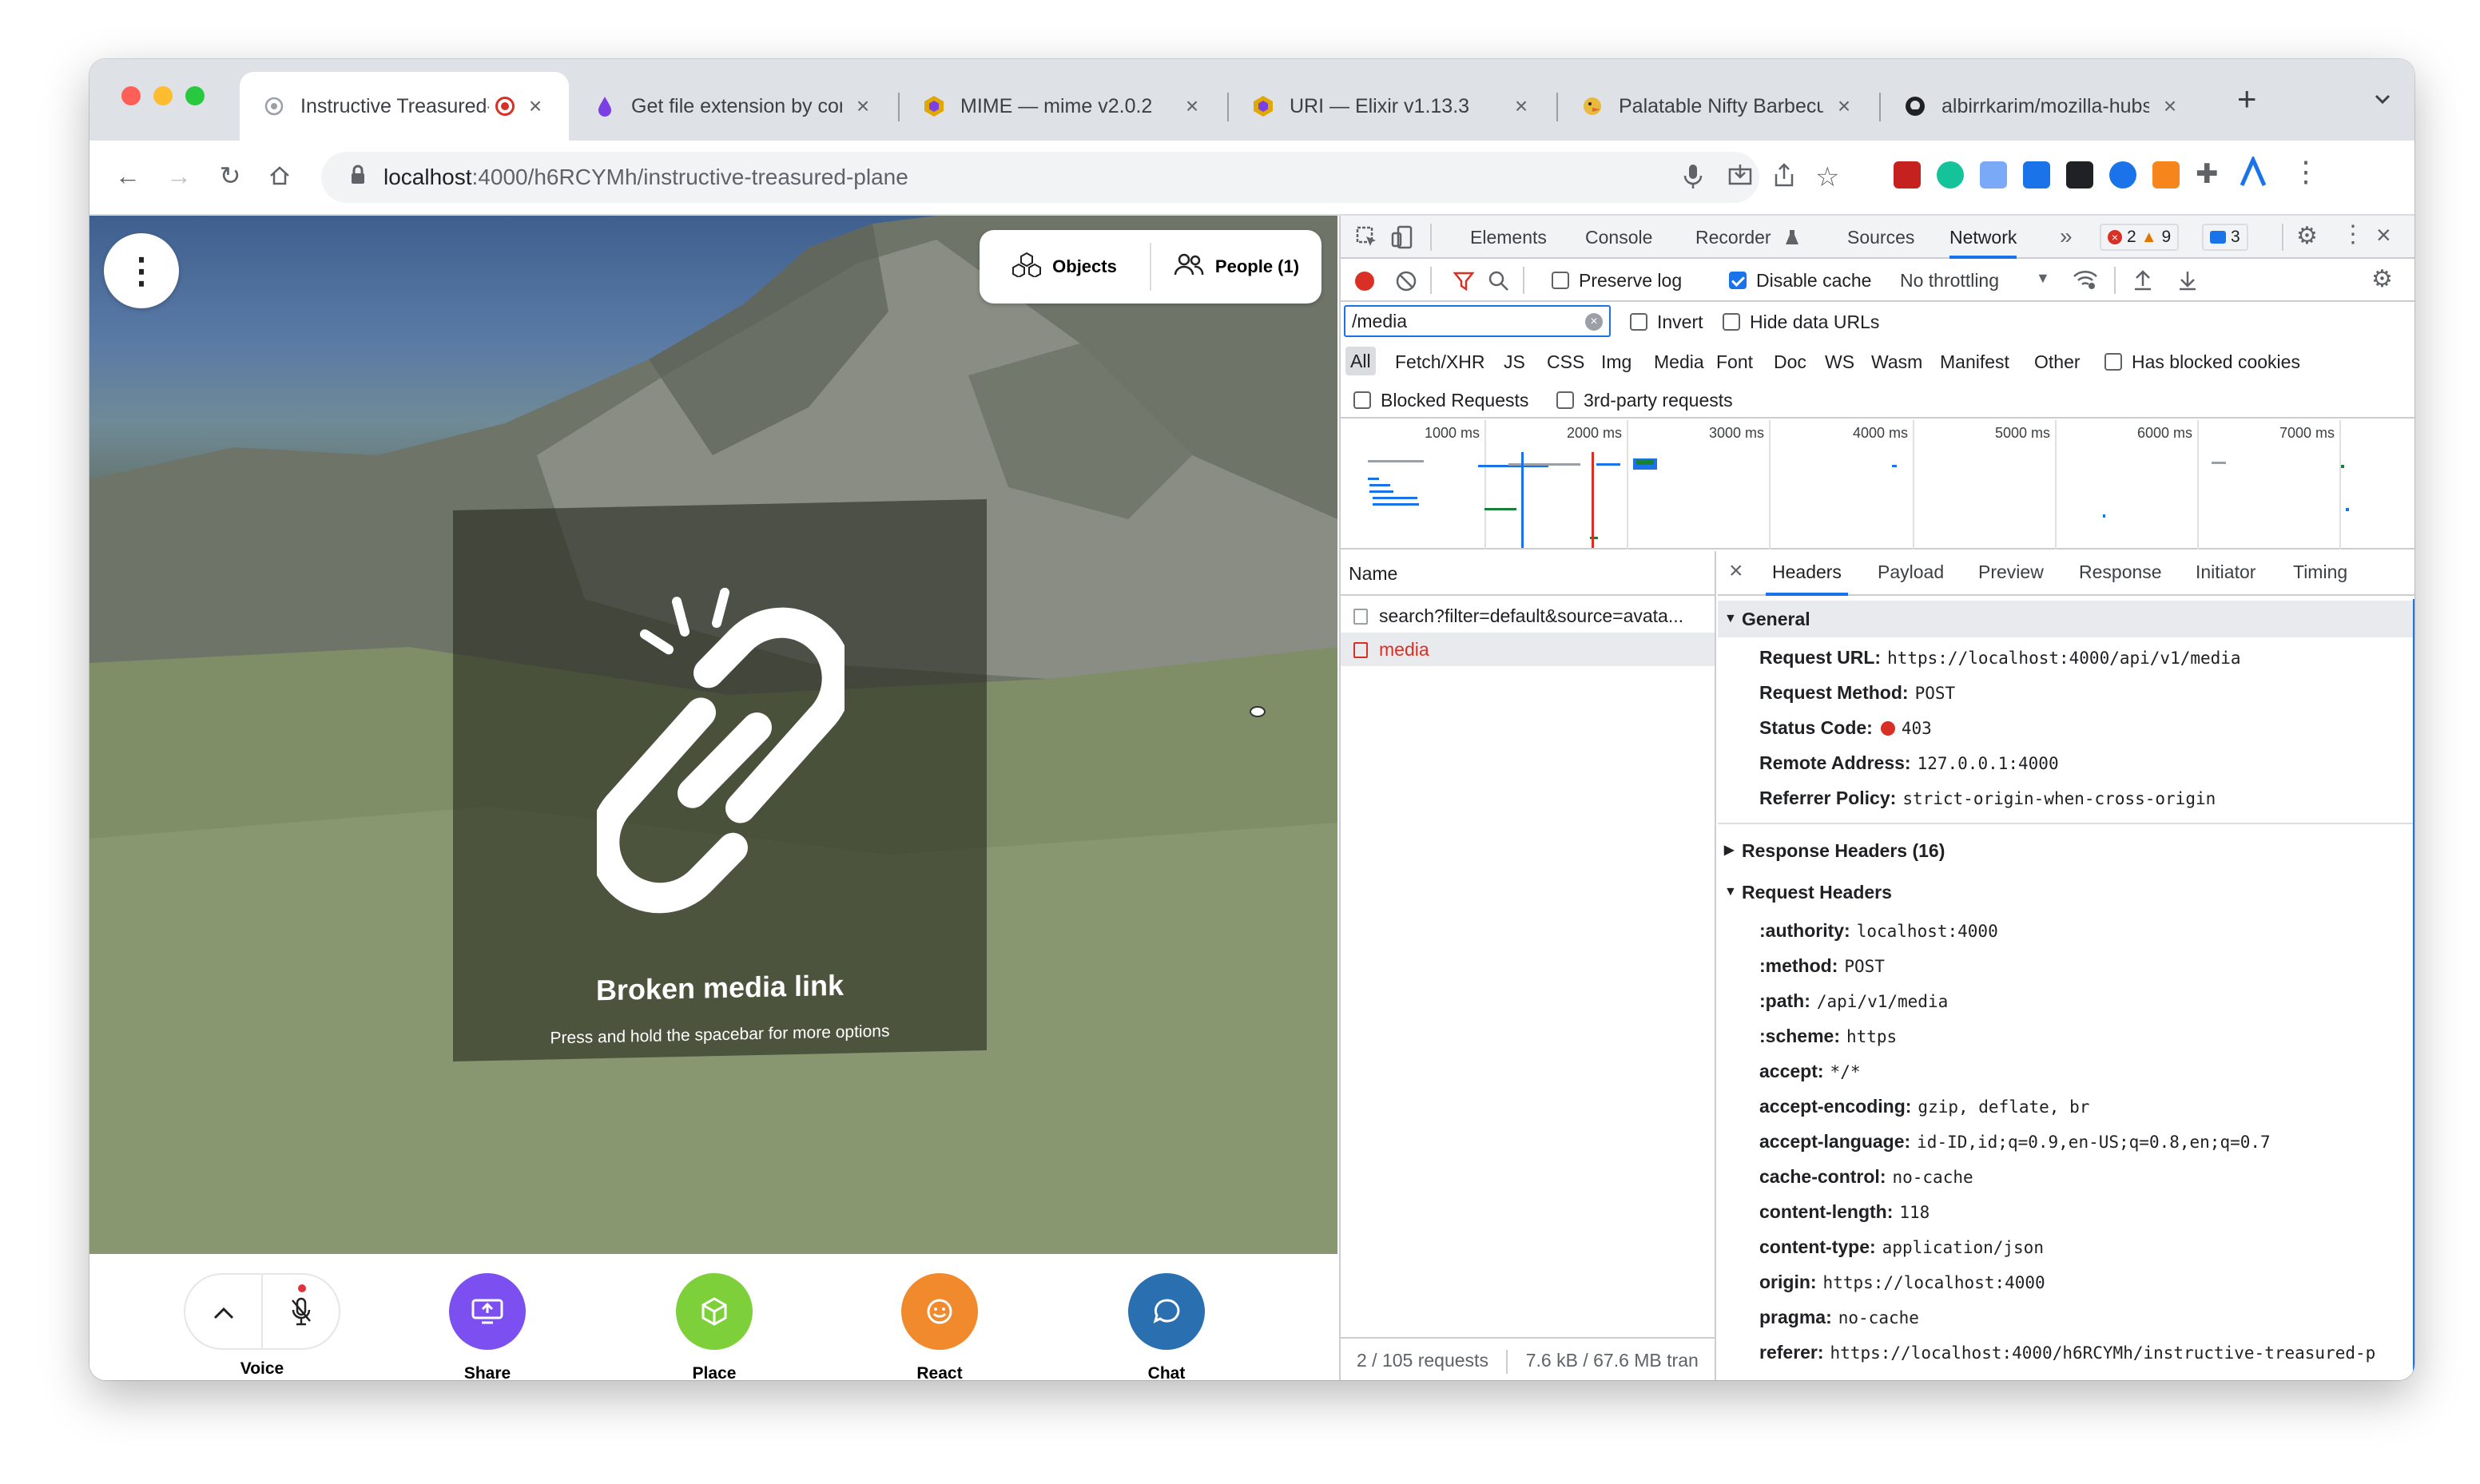 The width and height of the screenshot is (2480, 1484). What do you see at coordinates (1236, 267) in the screenshot?
I see `people-button: People (1)` at bounding box center [1236, 267].